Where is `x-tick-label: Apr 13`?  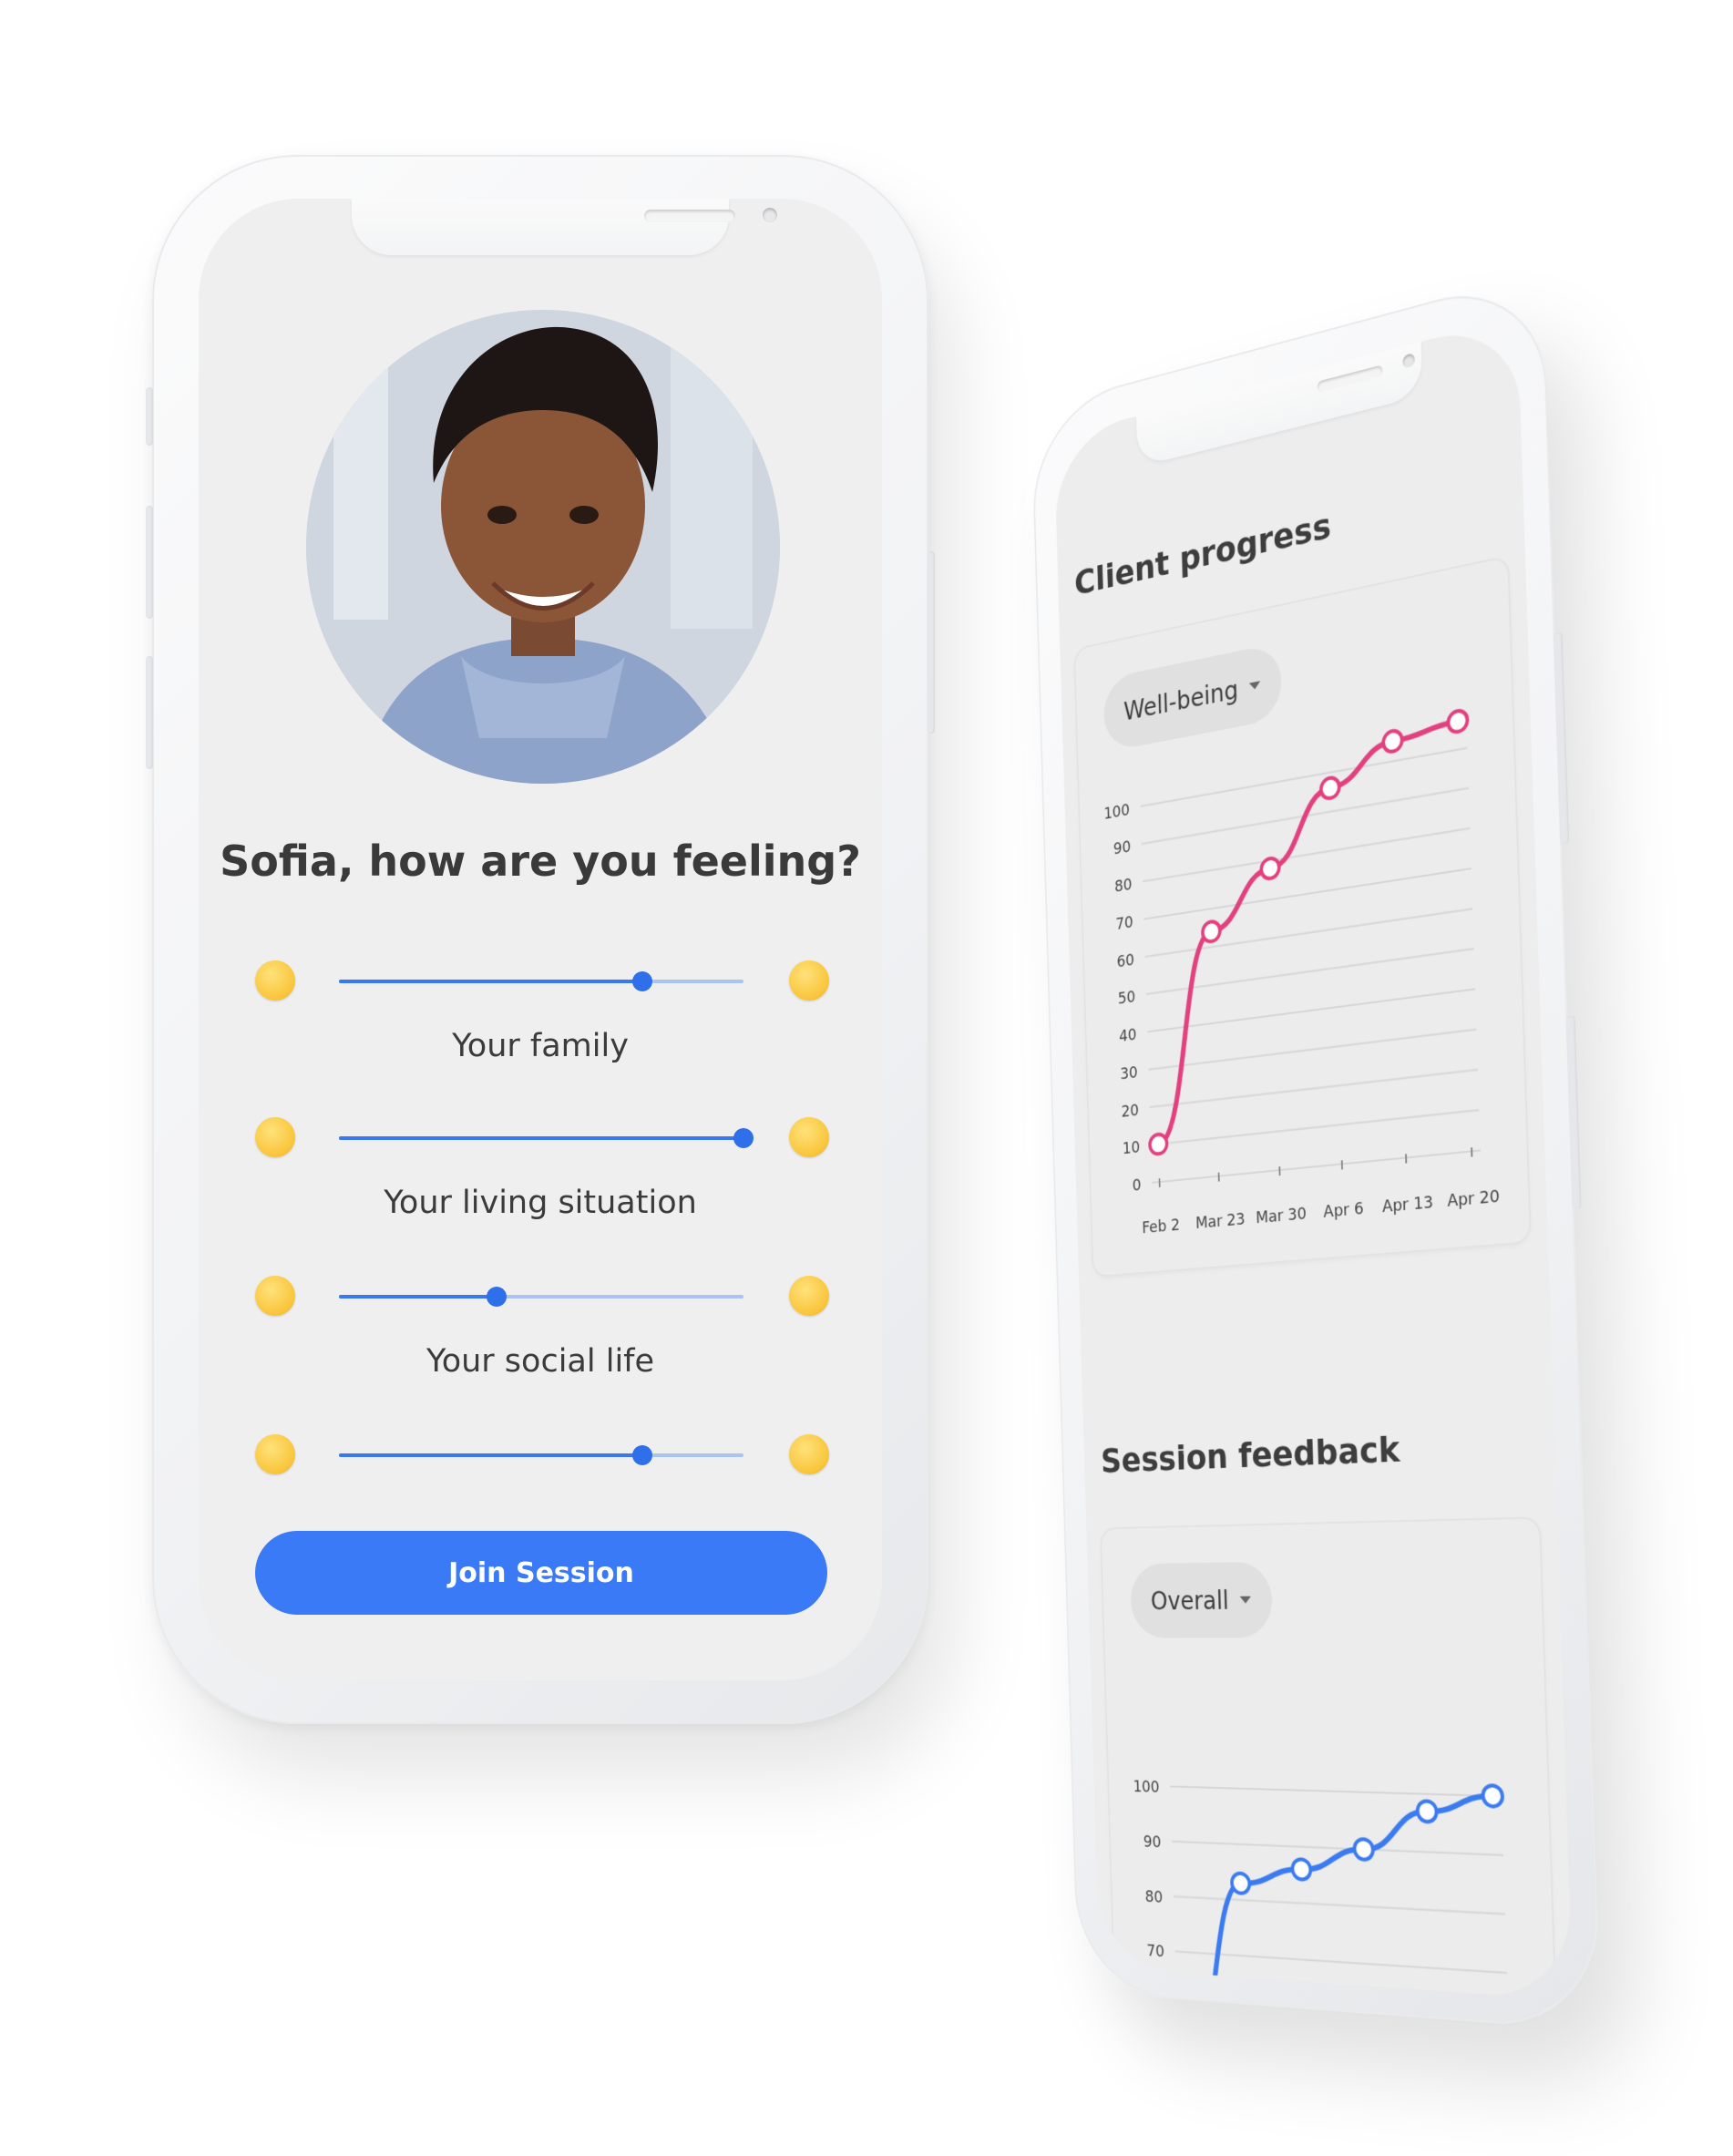
x-tick-label: Apr 13 is located at coordinates (1408, 1204).